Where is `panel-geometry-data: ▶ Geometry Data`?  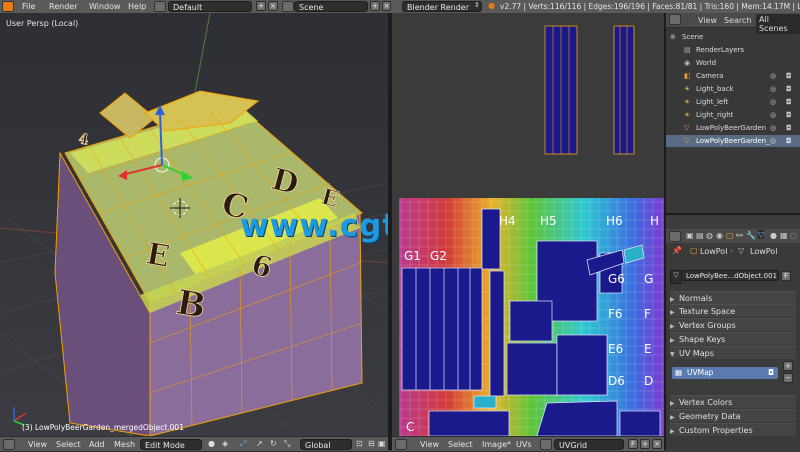 panel-geometry-data: ▶ Geometry Data is located at coordinates (733, 415).